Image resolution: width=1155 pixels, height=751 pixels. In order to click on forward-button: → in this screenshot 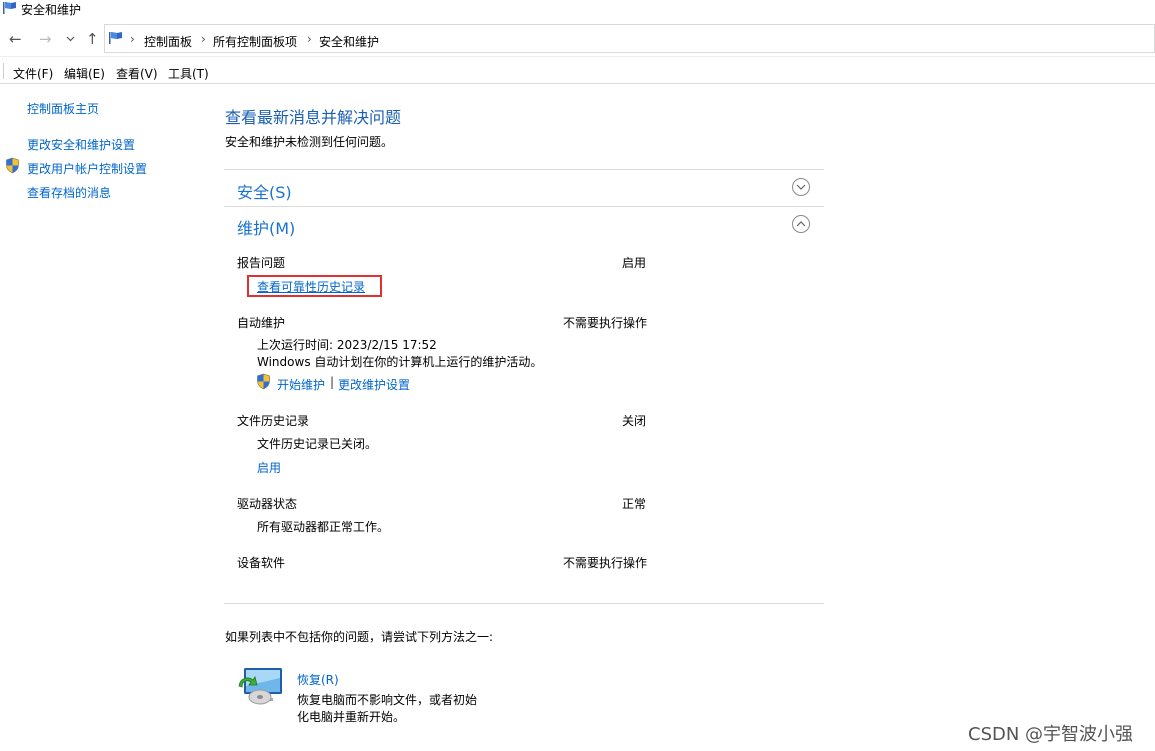, I will do `click(45, 39)`.